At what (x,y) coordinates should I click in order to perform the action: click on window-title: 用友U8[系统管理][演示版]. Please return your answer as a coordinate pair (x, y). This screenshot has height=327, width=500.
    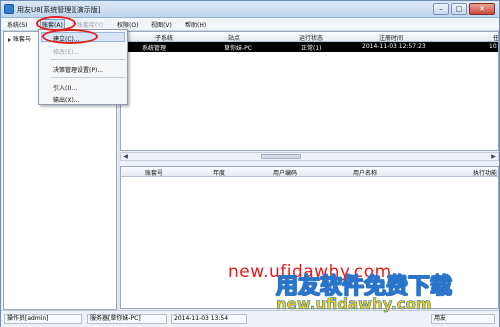
    Looking at the image, I should click on (59, 10).